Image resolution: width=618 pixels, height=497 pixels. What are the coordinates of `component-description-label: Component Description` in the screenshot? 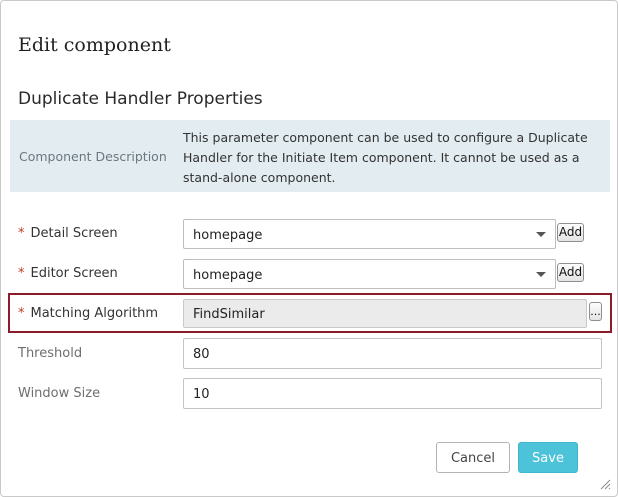 It's located at (93, 156).